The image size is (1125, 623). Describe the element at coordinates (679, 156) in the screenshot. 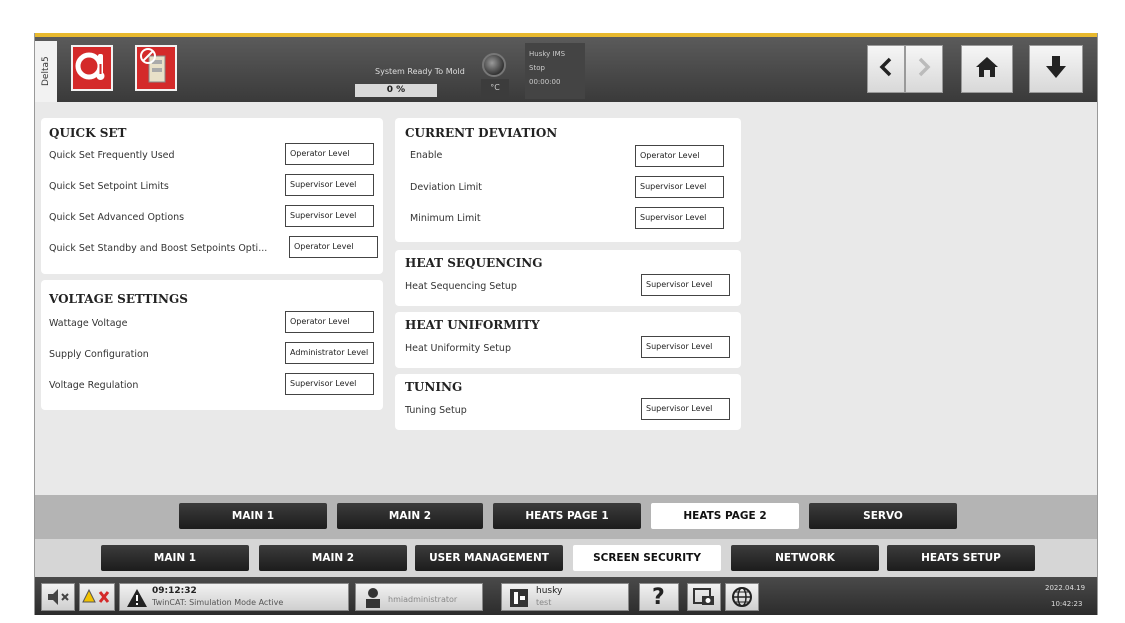

I see `deviation-enable-select: Operator Level` at that location.